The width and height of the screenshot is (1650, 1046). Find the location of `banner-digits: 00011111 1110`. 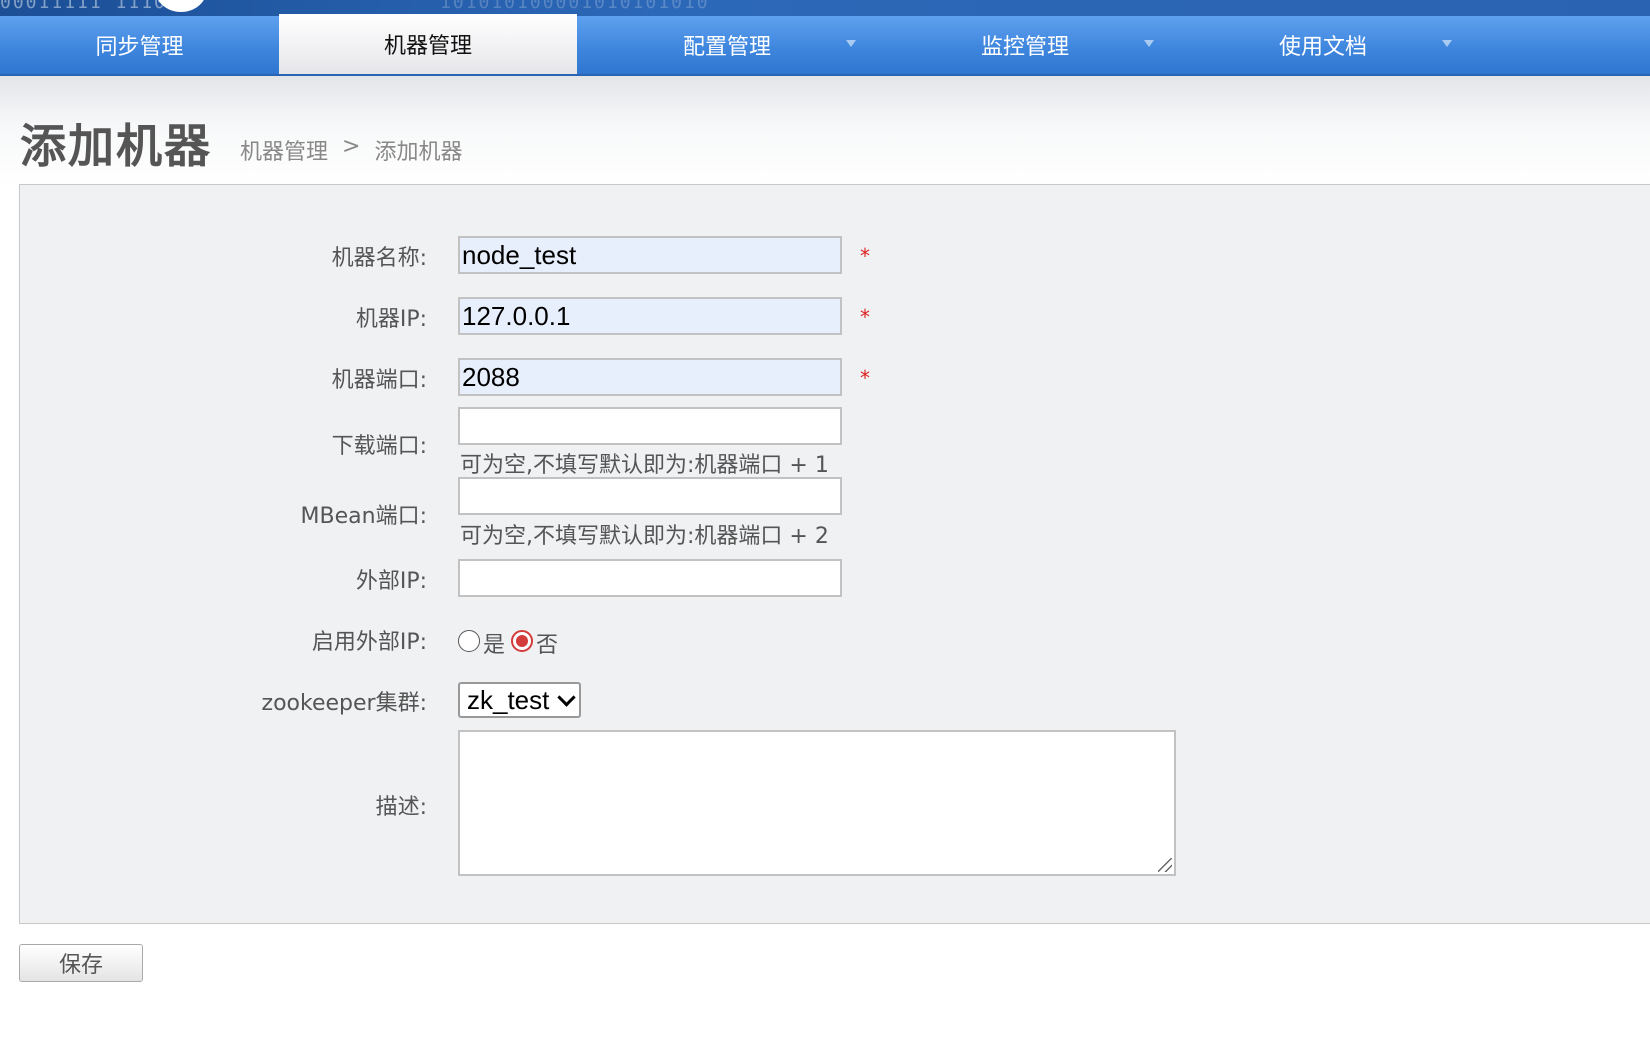

banner-digits: 00011111 1110 is located at coordinates (83, 6).